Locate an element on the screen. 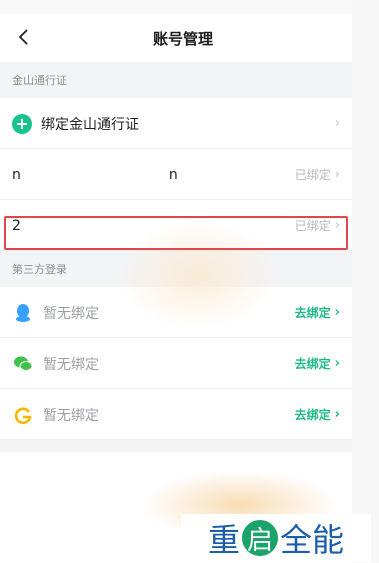 Image resolution: width=379 pixels, height=563 pixels. account-row-1: n n 已绑定 › is located at coordinates (176, 174).